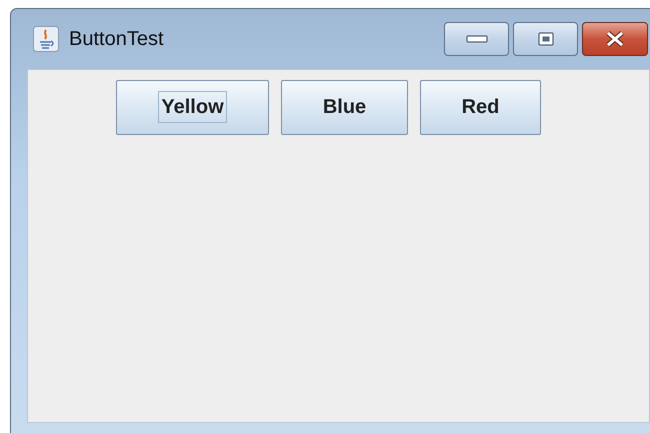  I want to click on app-icon, so click(46, 39).